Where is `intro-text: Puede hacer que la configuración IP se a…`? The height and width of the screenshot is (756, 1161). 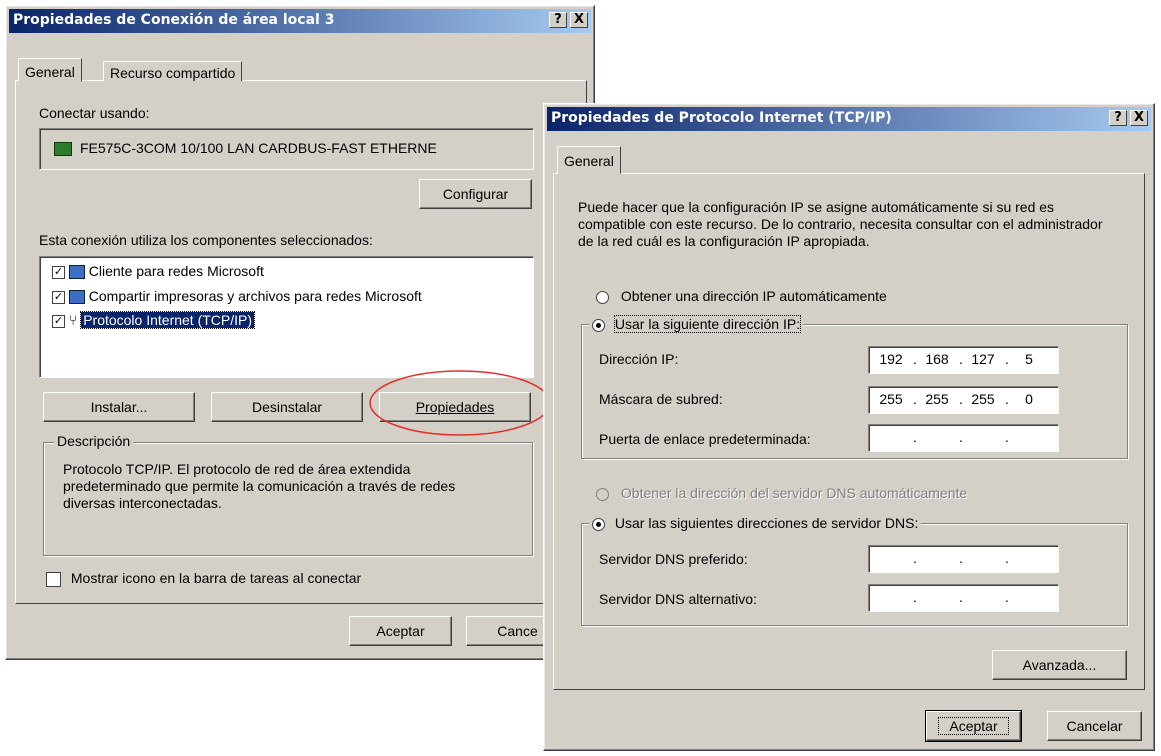
intro-text: Puede hacer que la configuración IP se a… is located at coordinates (840, 224).